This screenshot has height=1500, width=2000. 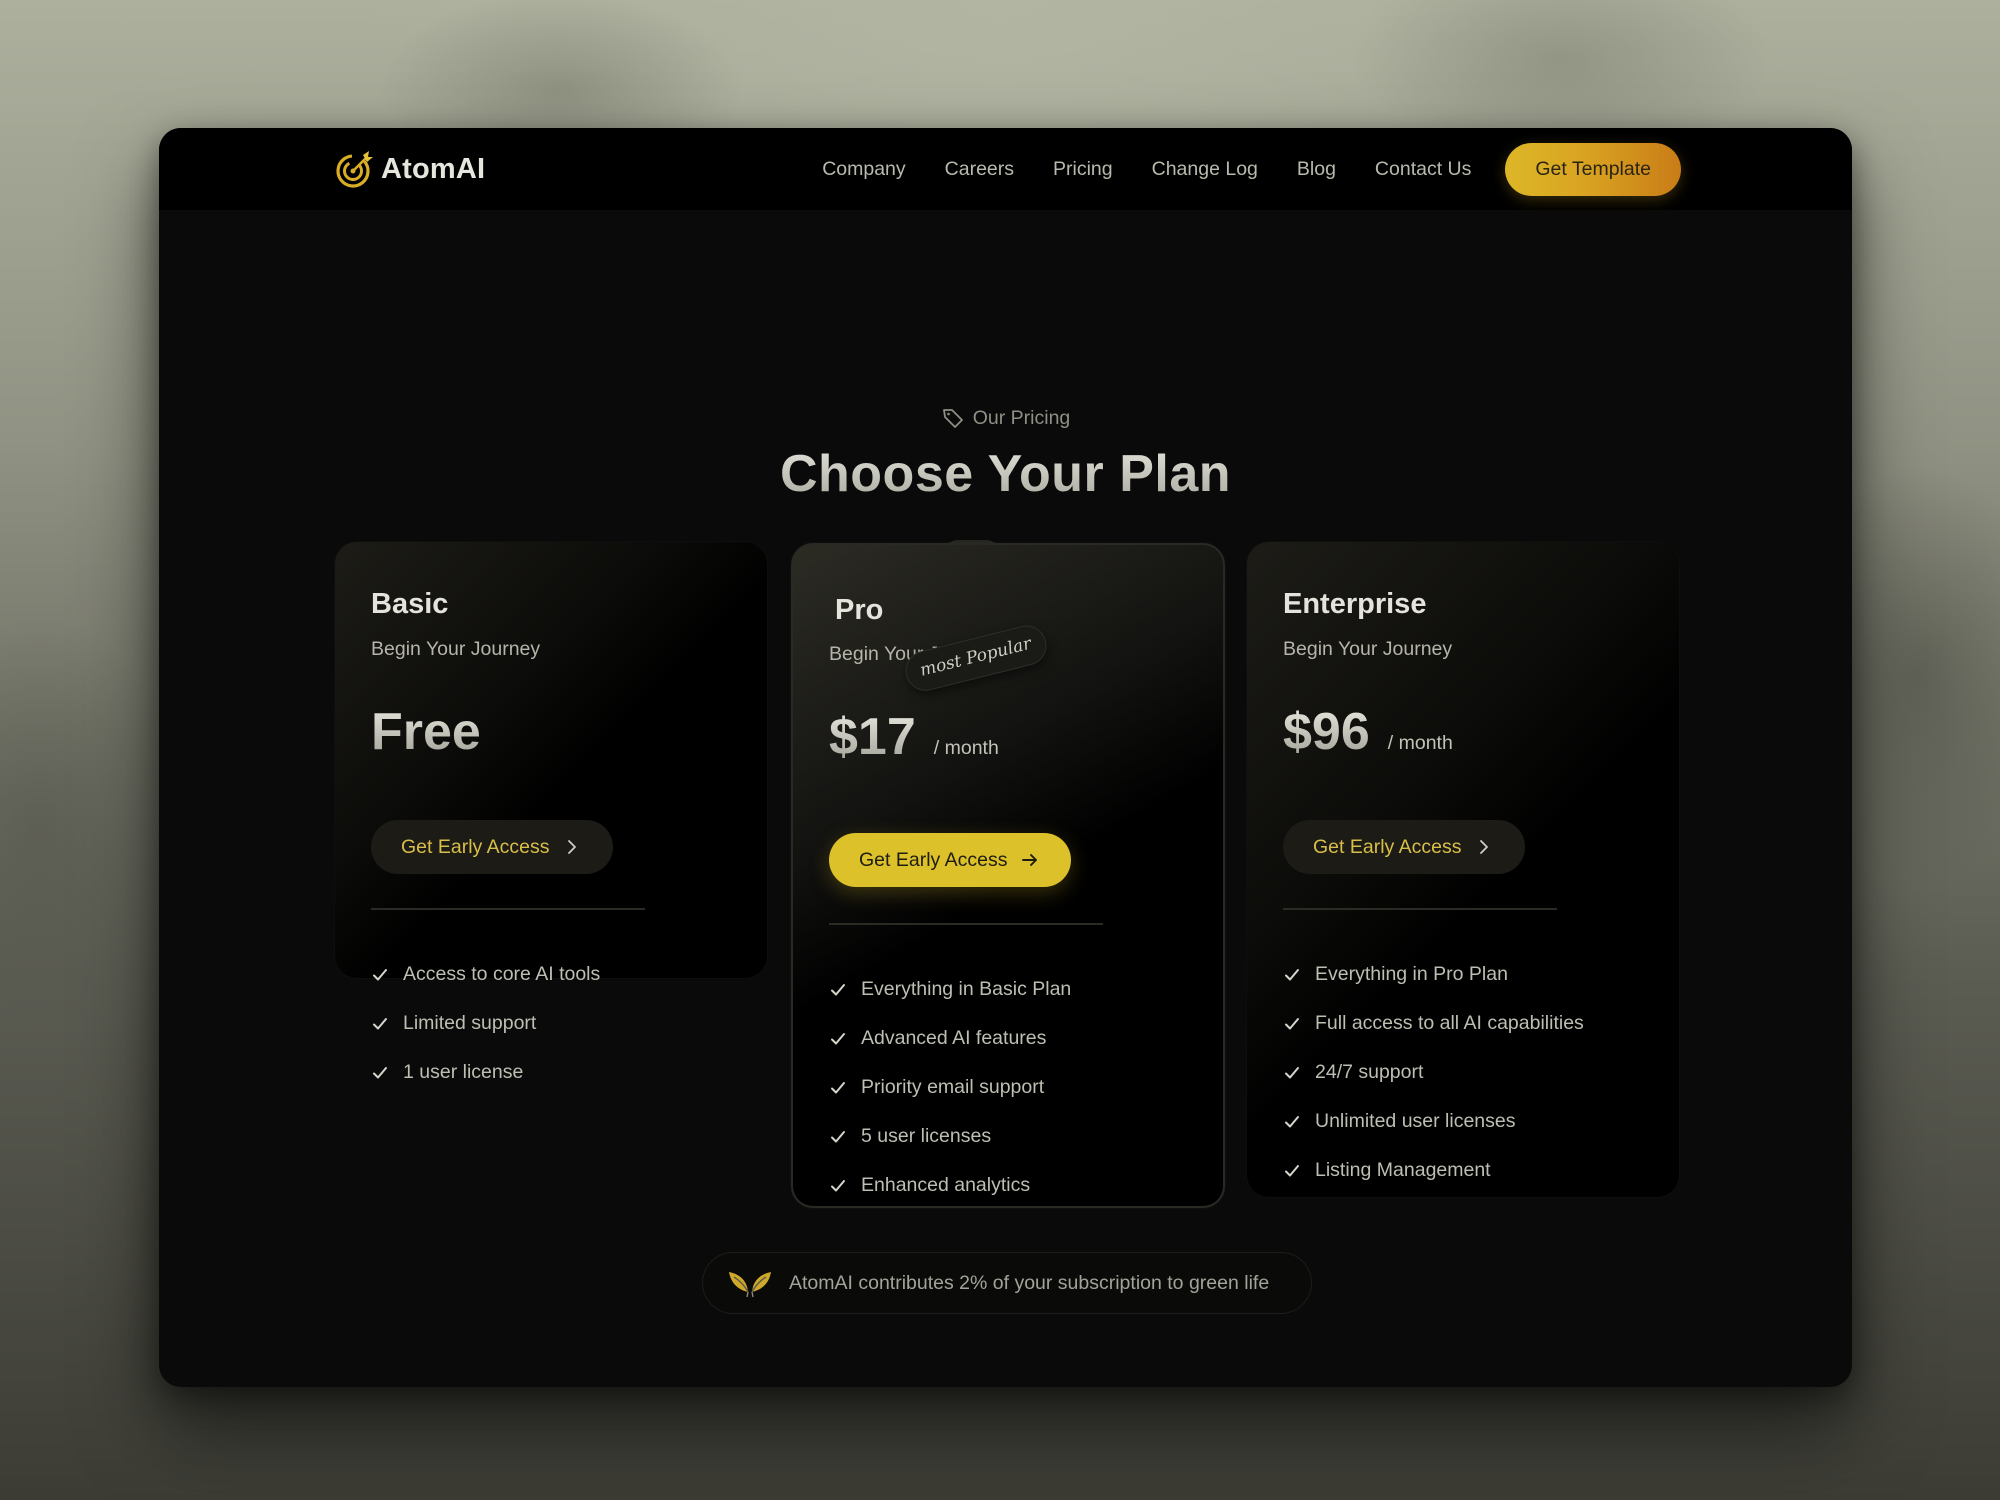 I want to click on feature-label: 5 user licenses, so click(x=926, y=1136).